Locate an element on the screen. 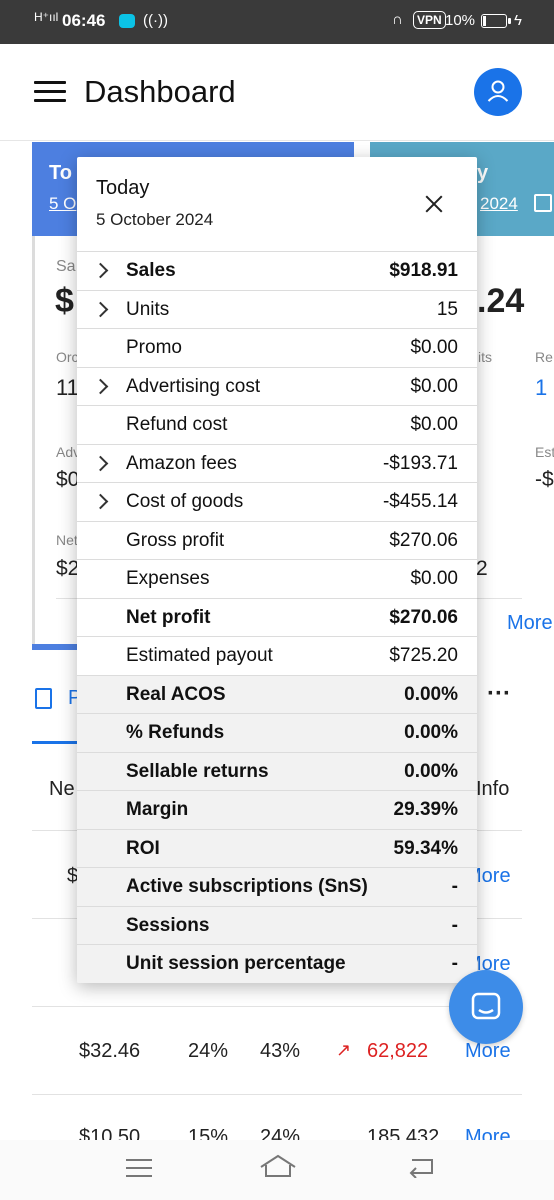 This screenshot has width=554, height=1200. metric-label: ROI is located at coordinates (143, 848).